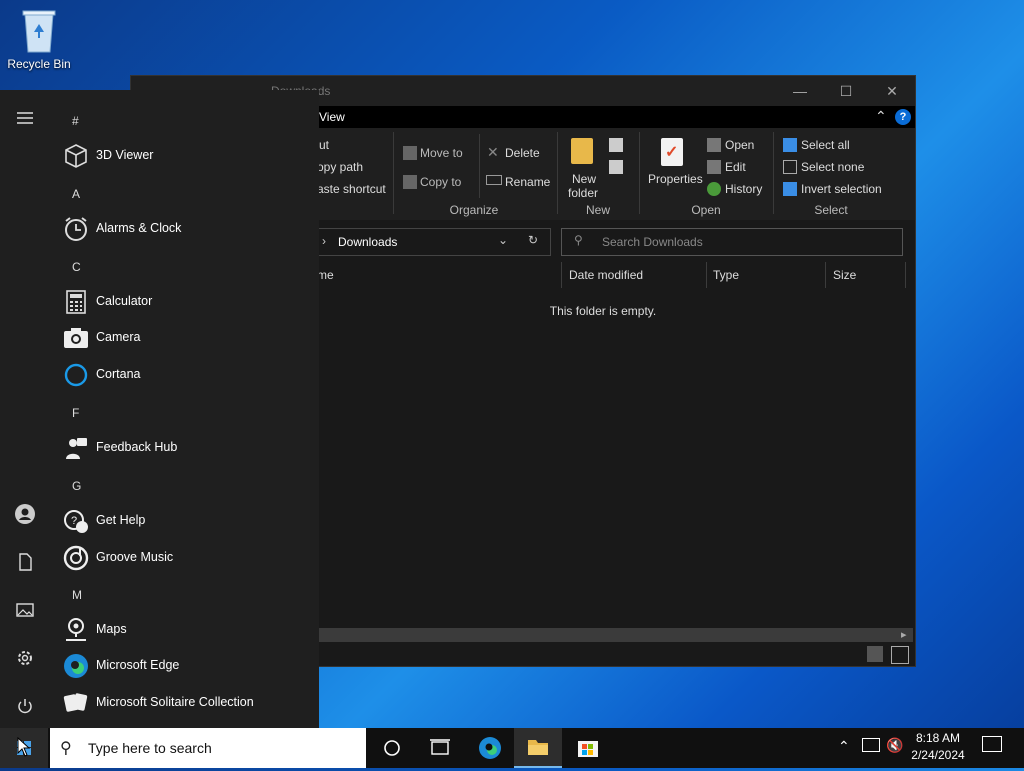 The width and height of the screenshot is (1024, 771). What do you see at coordinates (844, 746) in the screenshot?
I see `show-hidden-icons-chevron-icon: ⌃` at bounding box center [844, 746].